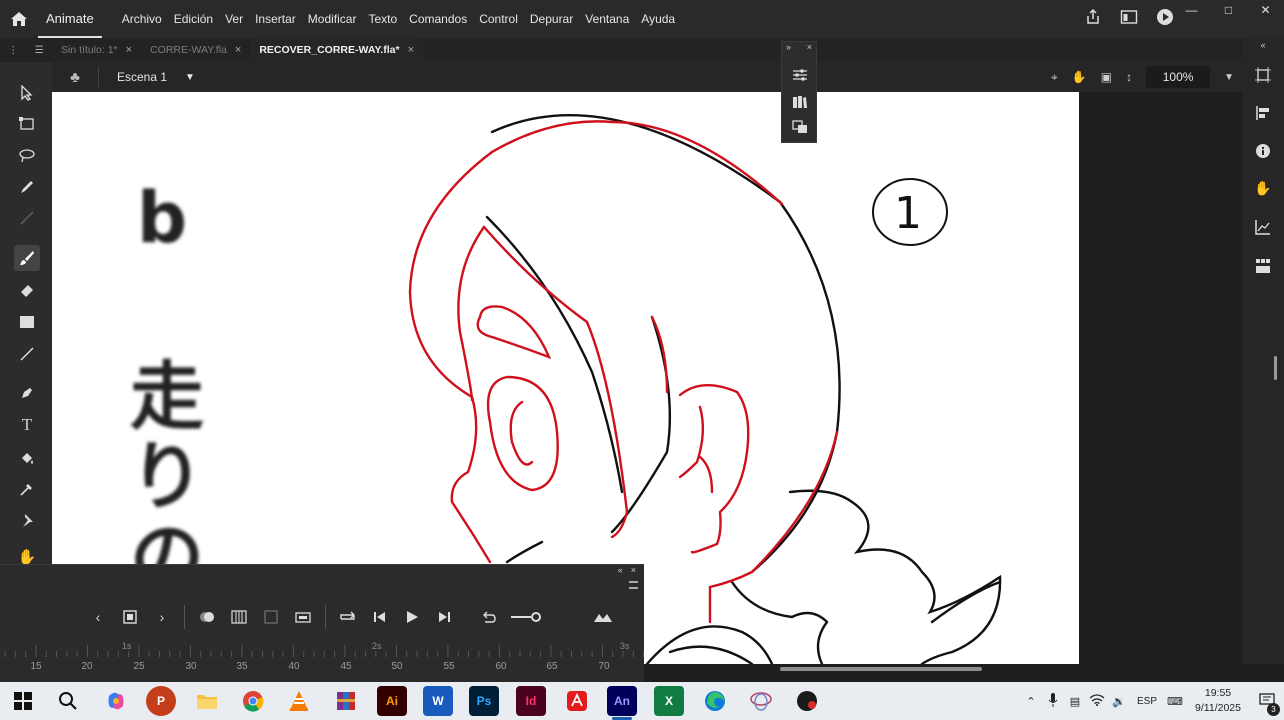 The image size is (1284, 720). Describe the element at coordinates (161, 701) in the screenshot. I see `powerpoint-icon: P` at that location.